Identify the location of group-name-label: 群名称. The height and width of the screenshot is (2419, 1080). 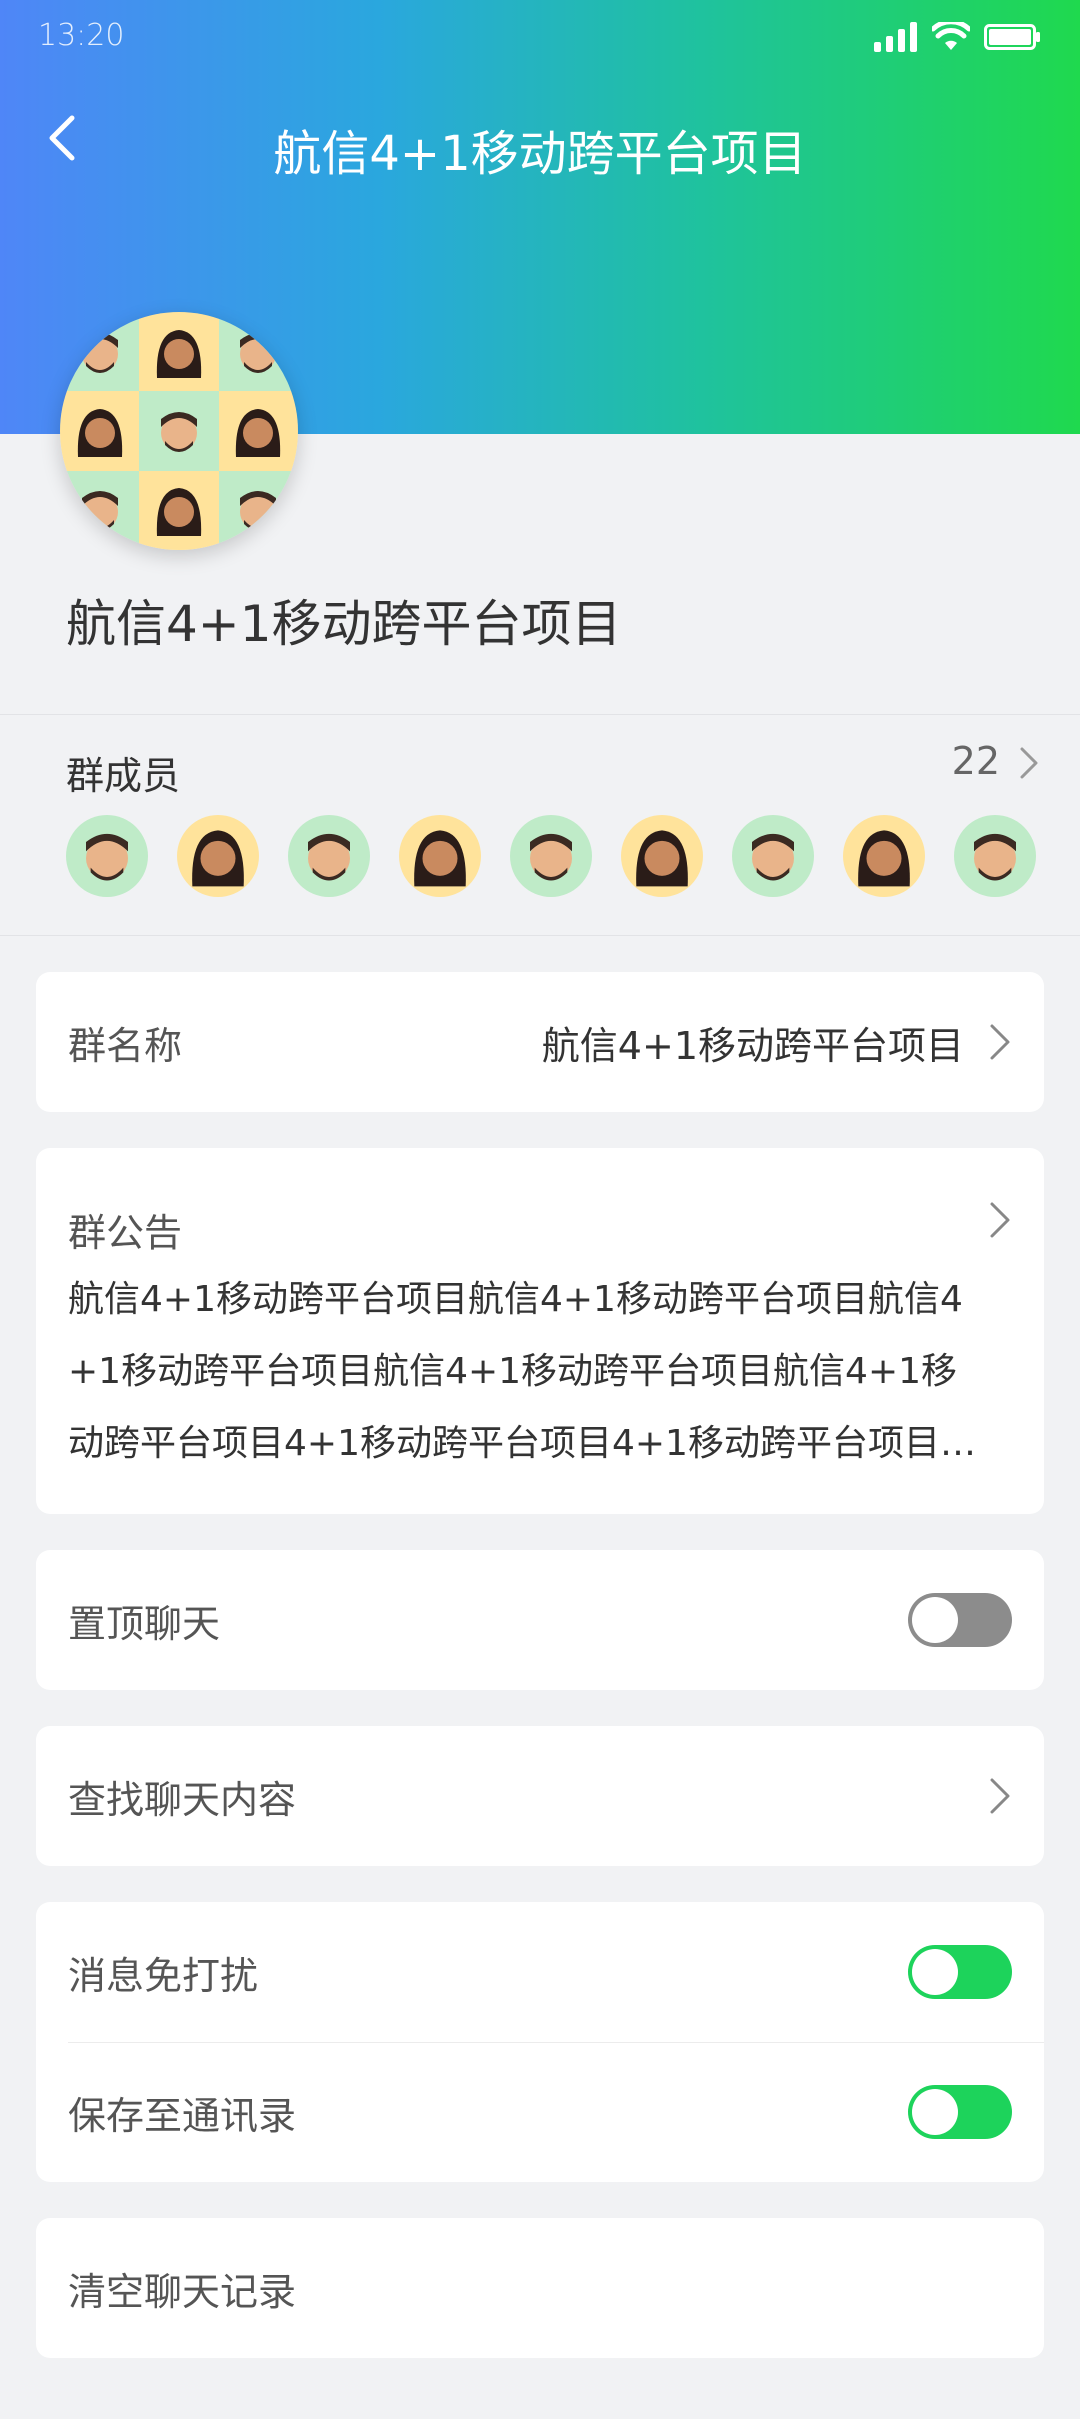
(125, 1045).